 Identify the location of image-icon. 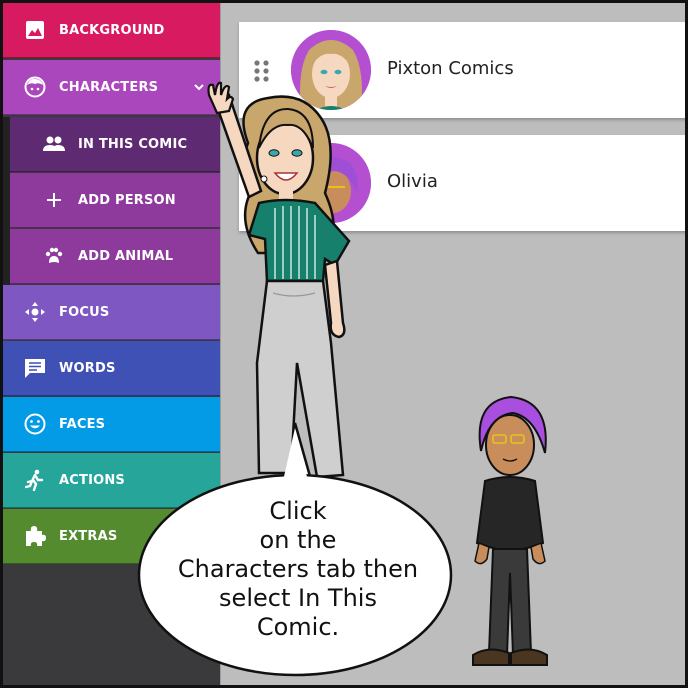
(35, 30).